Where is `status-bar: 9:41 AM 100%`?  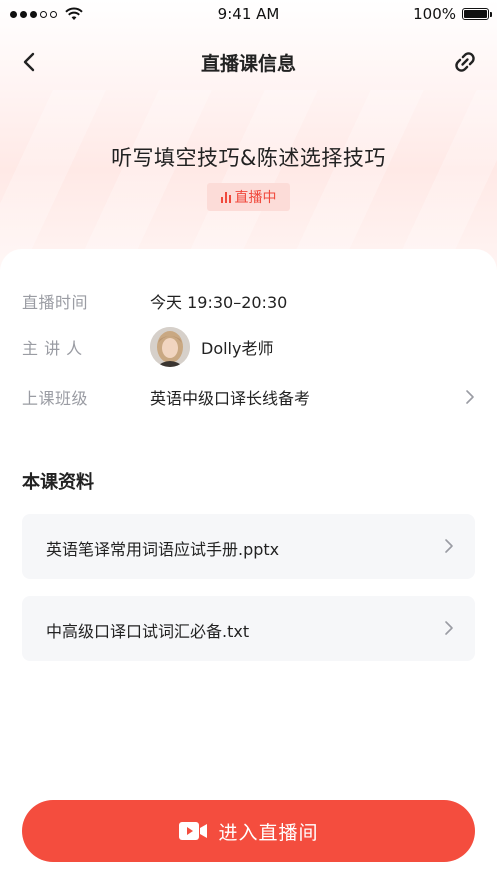 status-bar: 9:41 AM 100% is located at coordinates (248, 14).